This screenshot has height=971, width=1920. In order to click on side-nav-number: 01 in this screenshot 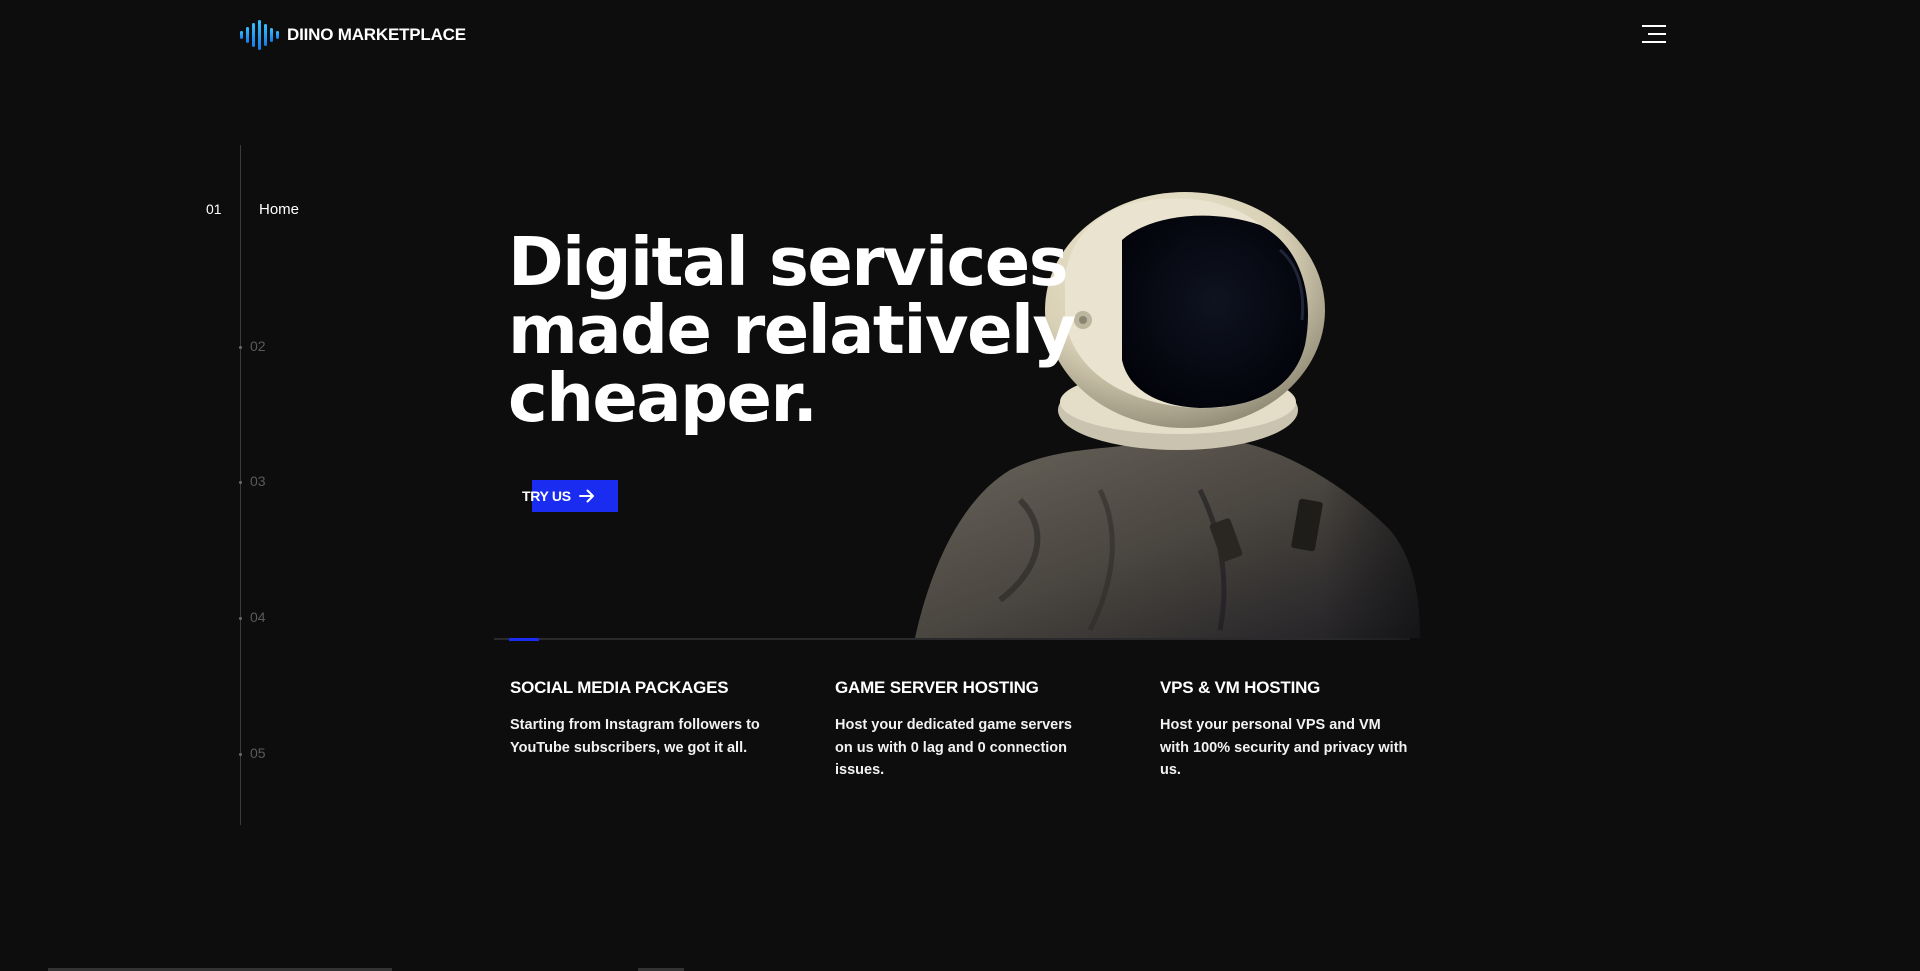, I will do `click(214, 209)`.